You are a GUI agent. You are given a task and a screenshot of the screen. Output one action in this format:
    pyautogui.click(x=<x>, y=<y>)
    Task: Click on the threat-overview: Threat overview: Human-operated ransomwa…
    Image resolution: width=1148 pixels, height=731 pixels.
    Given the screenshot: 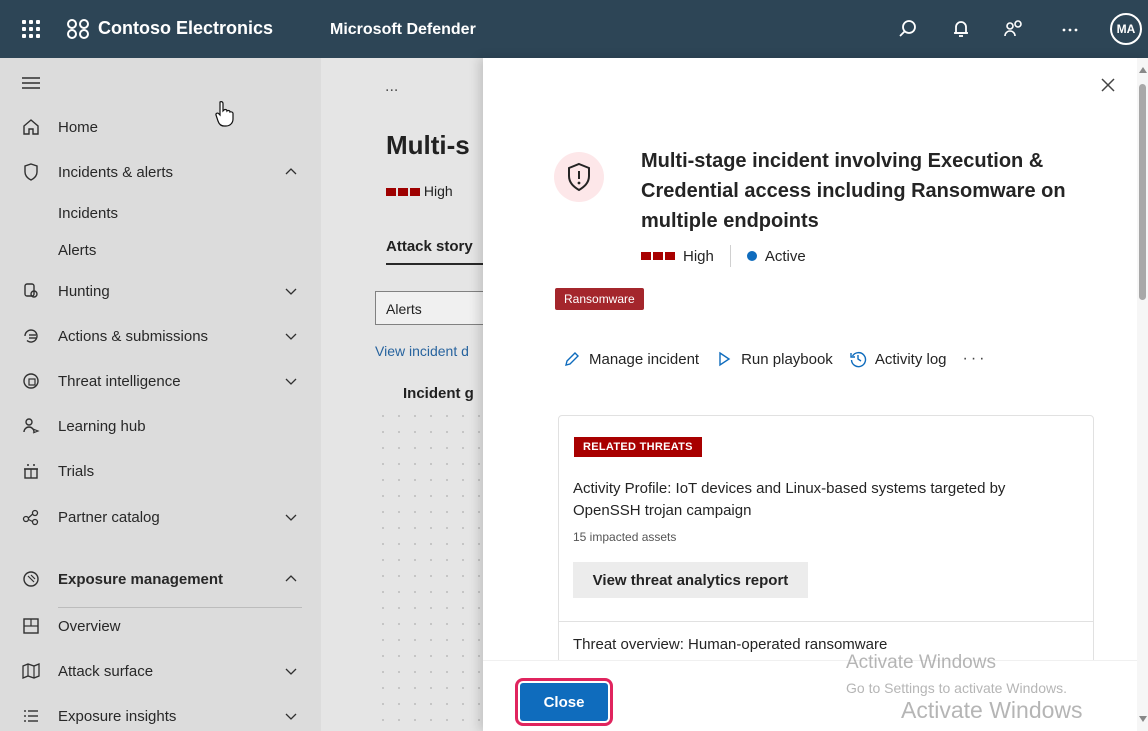 What is the action you would take?
    pyautogui.click(x=730, y=644)
    